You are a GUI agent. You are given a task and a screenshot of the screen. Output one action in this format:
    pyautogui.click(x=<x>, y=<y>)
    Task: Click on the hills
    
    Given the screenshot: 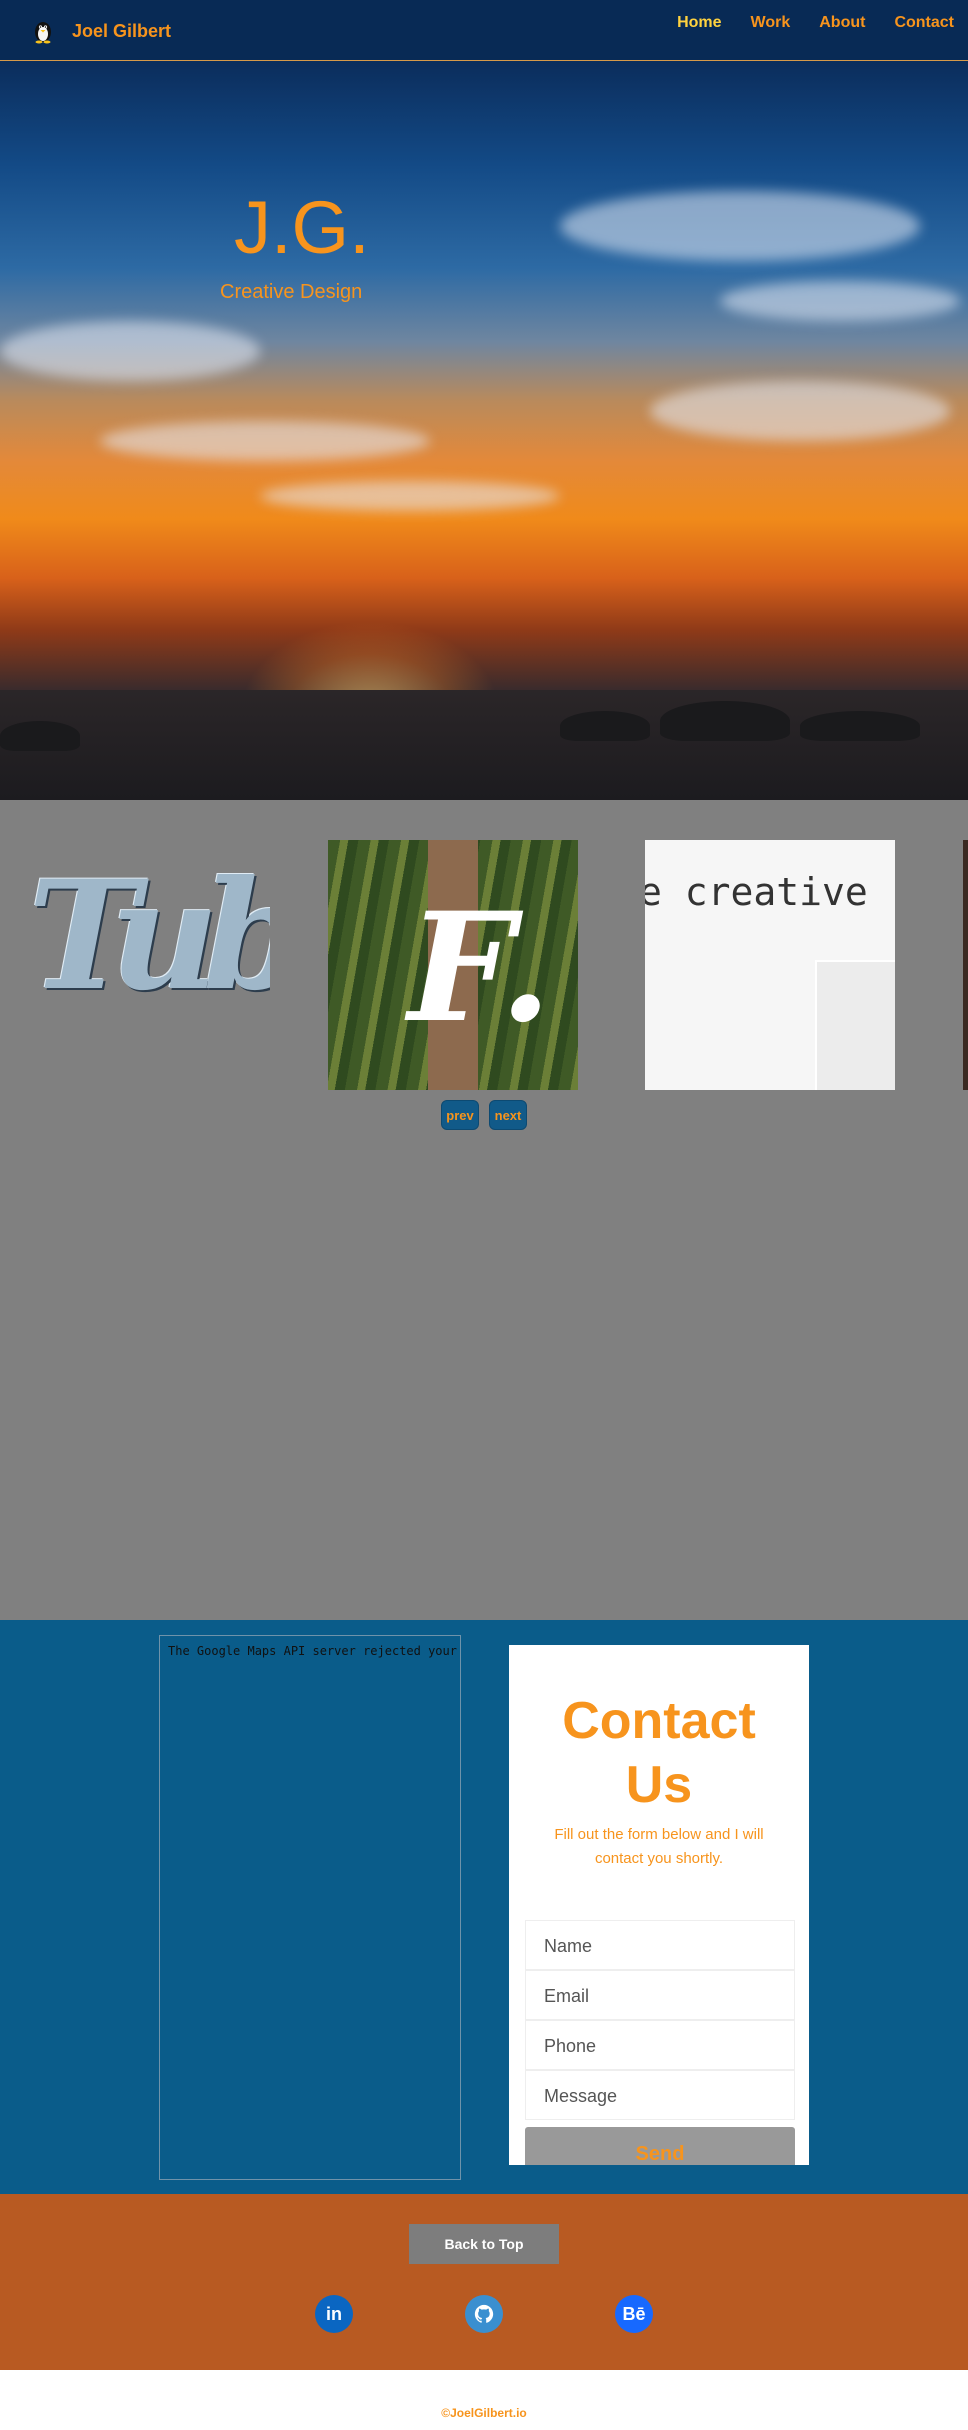 What is the action you would take?
    pyautogui.click(x=484, y=745)
    